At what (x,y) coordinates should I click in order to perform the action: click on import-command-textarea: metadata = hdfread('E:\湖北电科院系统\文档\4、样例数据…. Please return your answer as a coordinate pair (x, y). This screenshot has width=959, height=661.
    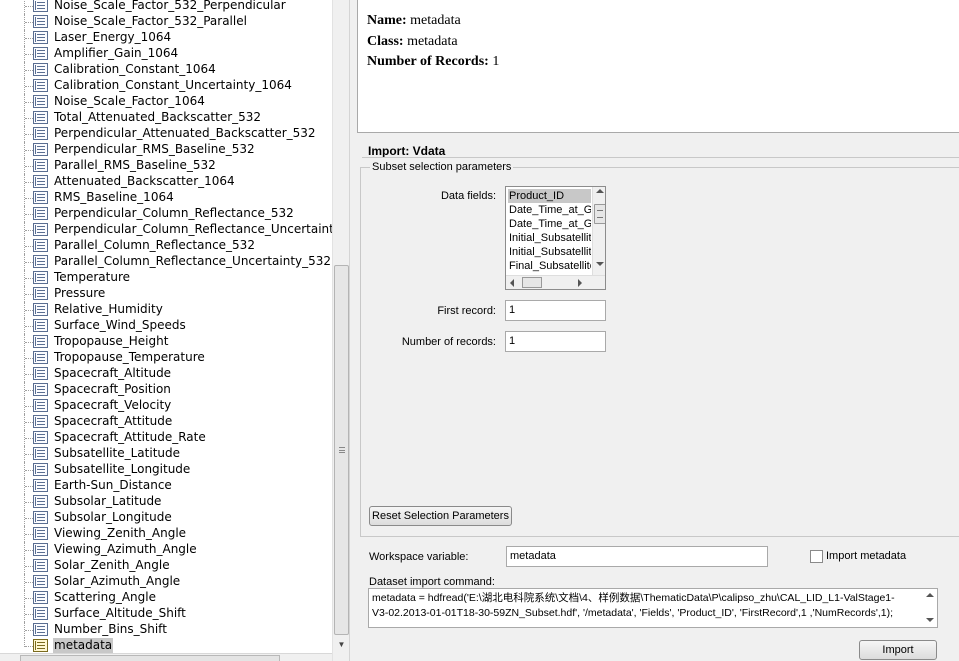
    Looking at the image, I should click on (653, 608).